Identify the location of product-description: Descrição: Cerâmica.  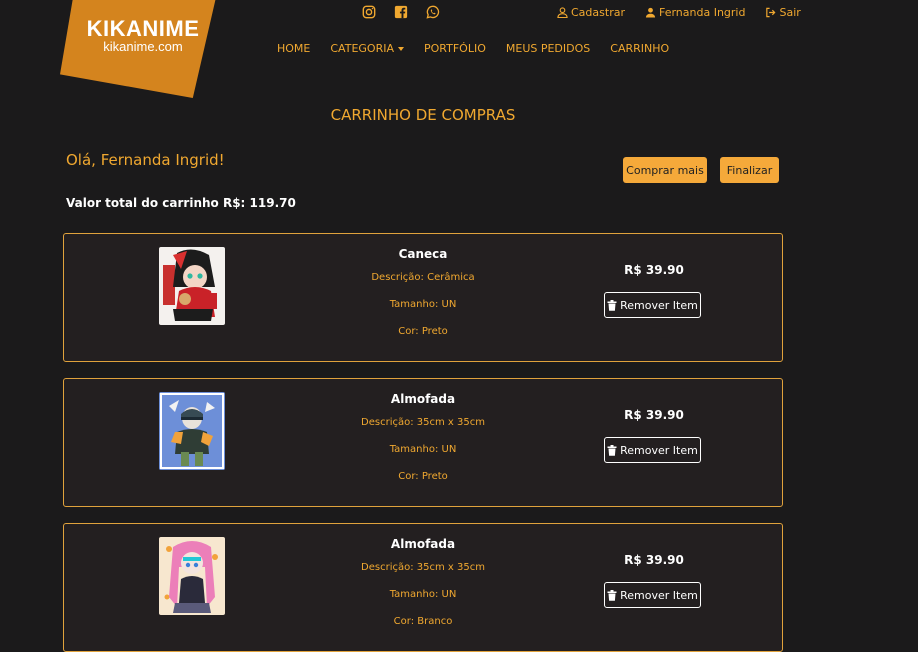
(423, 277).